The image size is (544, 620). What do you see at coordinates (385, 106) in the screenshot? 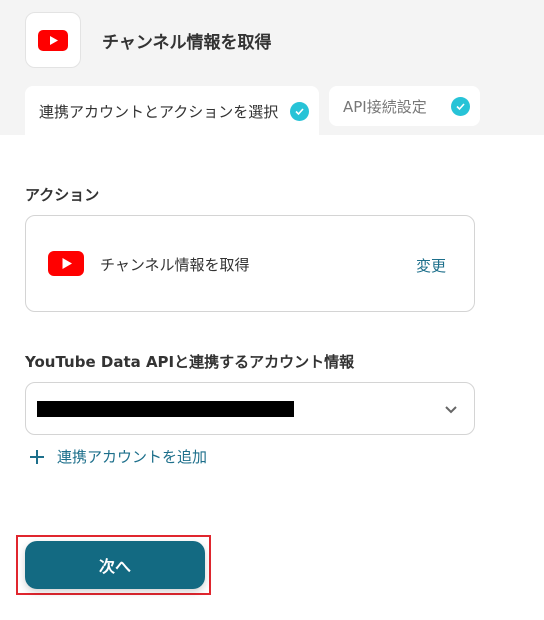
I see `tab-label: API接続設定` at bounding box center [385, 106].